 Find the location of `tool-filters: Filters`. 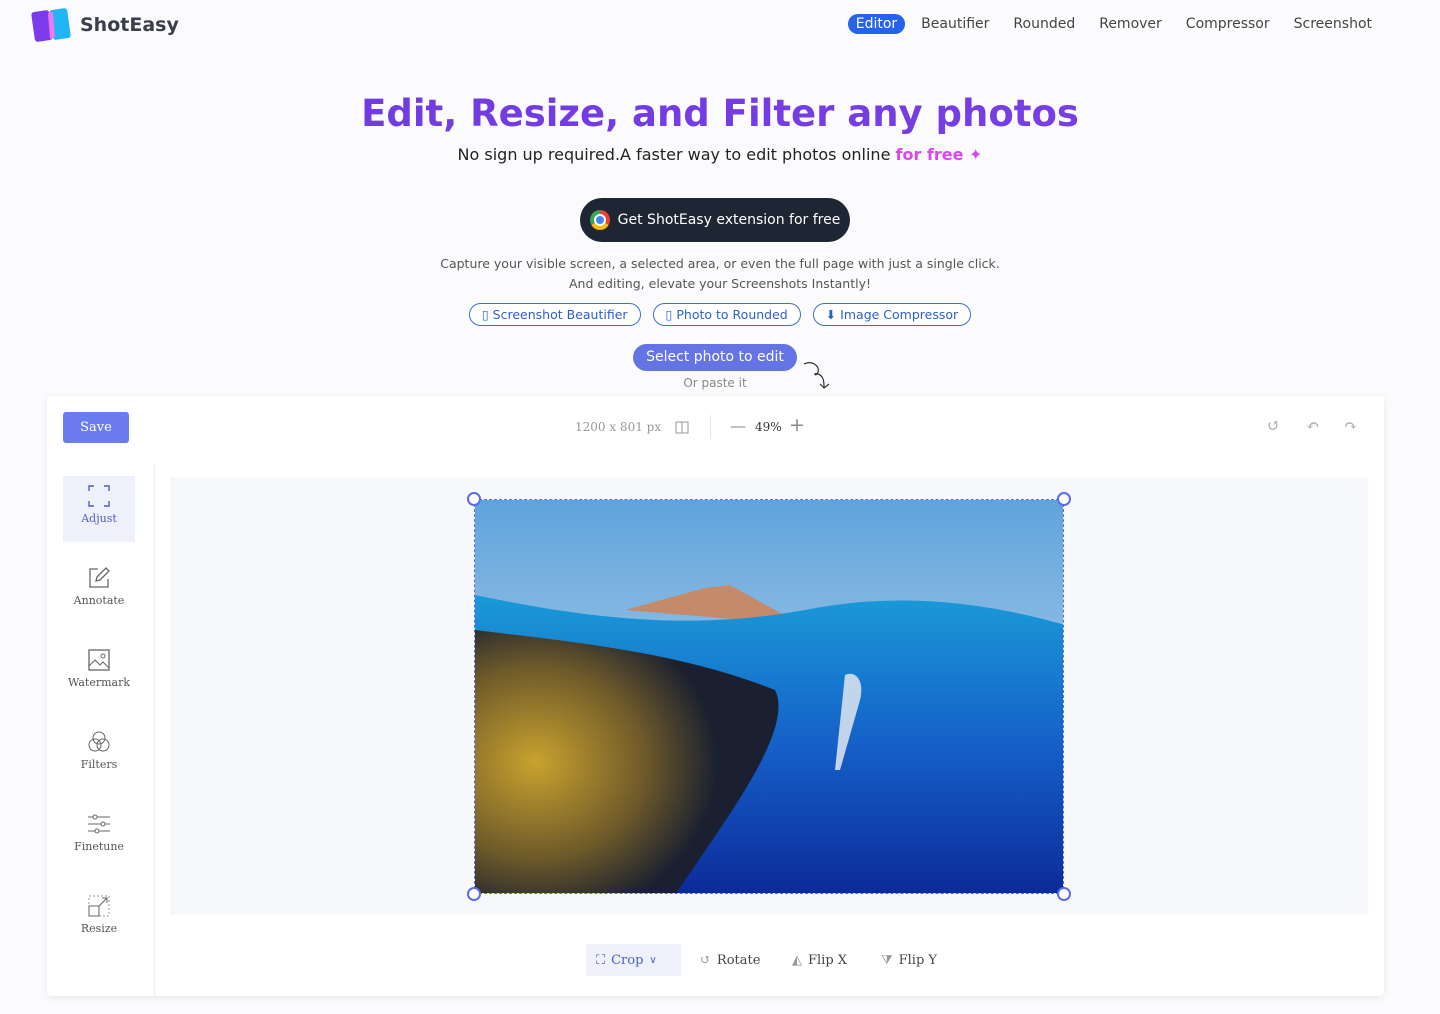

tool-filters: Filters is located at coordinates (99, 755).